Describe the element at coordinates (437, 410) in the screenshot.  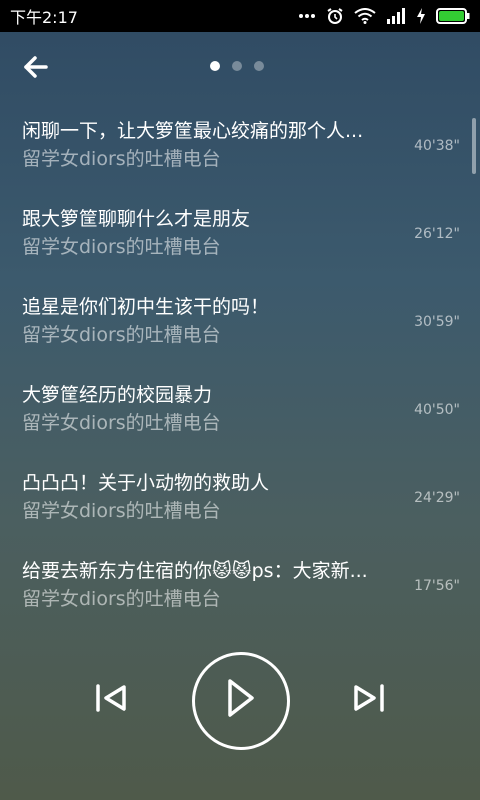
I see `episode-duration: 40'50"` at that location.